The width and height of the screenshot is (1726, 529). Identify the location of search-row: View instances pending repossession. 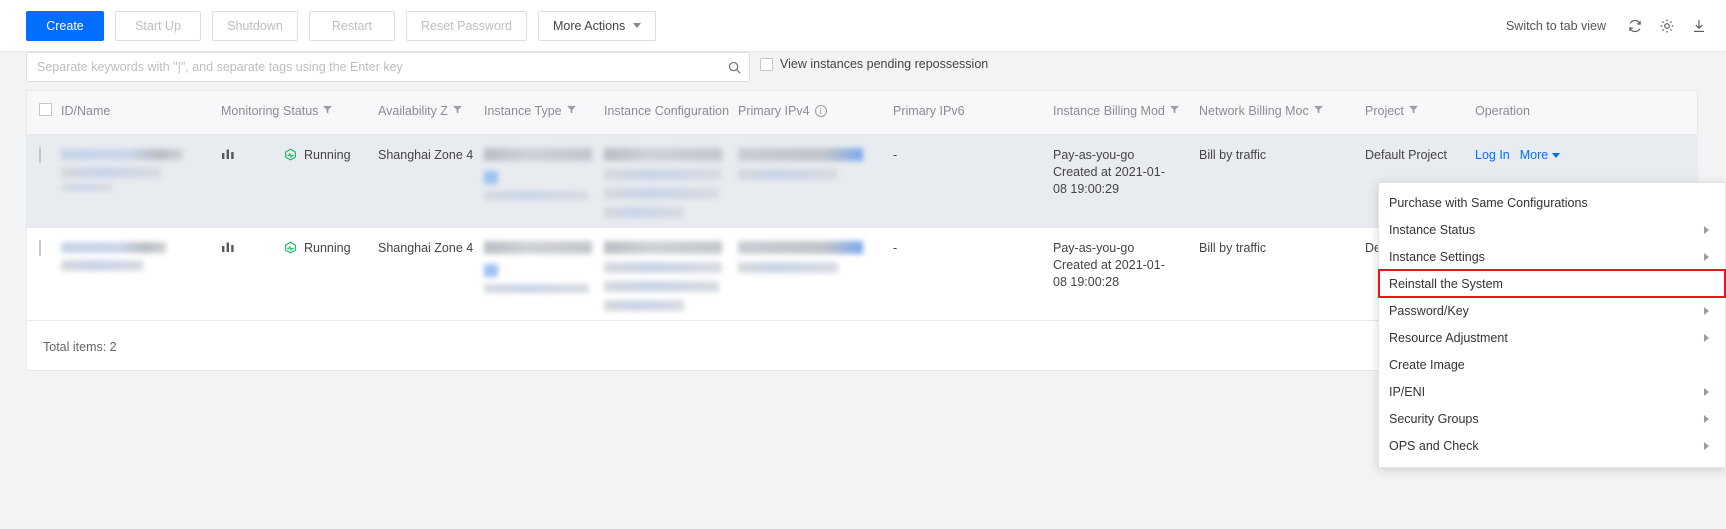
(863, 68).